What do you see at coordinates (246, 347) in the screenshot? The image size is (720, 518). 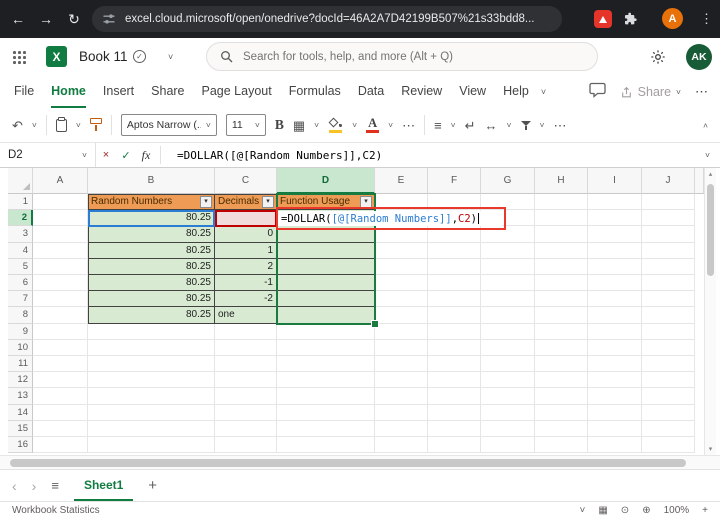 I see `cell-C10` at bounding box center [246, 347].